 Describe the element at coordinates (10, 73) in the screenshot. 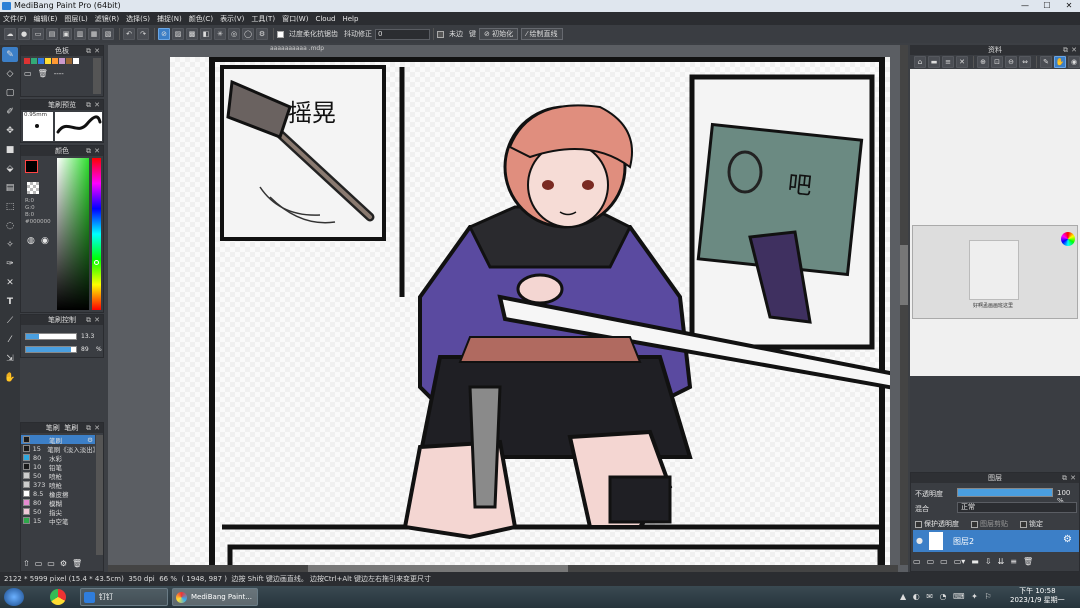

I see `eraser-tool-icon: ◇` at that location.